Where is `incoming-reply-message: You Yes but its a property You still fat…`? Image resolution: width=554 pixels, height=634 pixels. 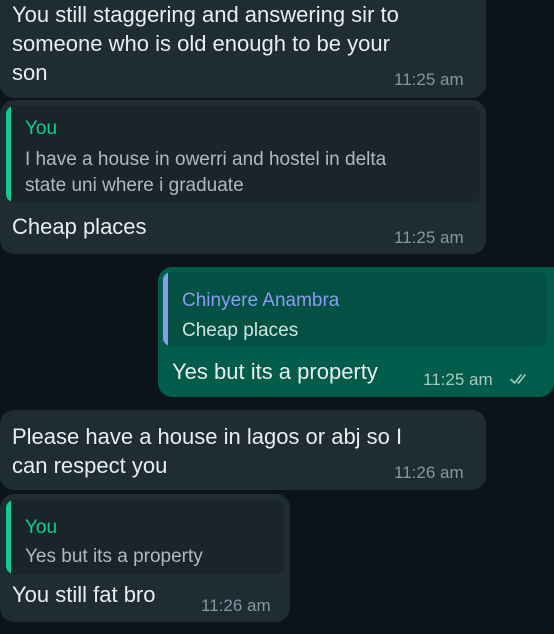 incoming-reply-message: You Yes but its a property You still fat… is located at coordinates (145, 558).